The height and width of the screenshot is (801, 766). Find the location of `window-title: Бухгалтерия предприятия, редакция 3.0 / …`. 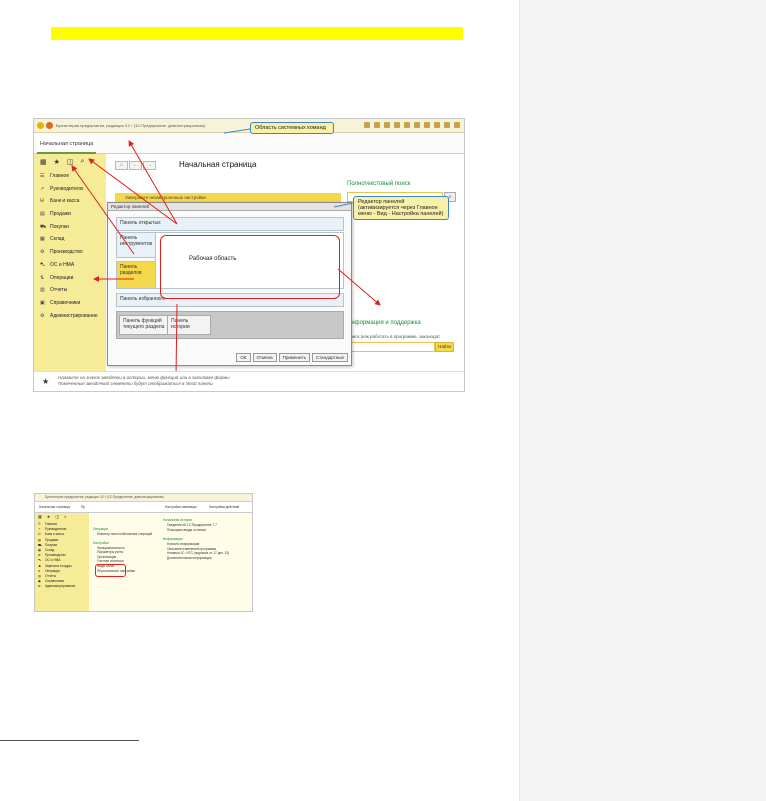

window-title: Бухгалтерия предприятия, редакция 3.0 / … is located at coordinates (104, 497).